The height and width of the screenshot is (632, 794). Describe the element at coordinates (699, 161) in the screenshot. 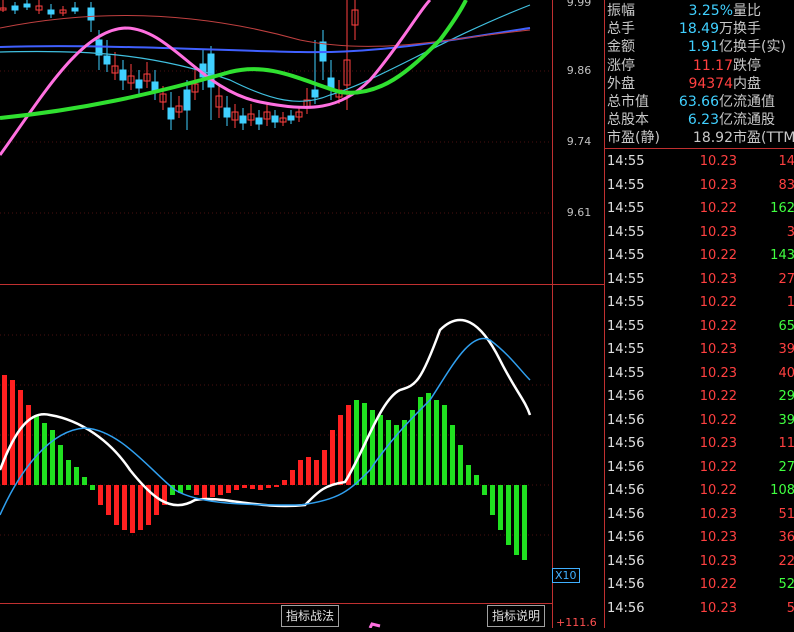

I see `tick-row: 14:55 10.23 14` at that location.